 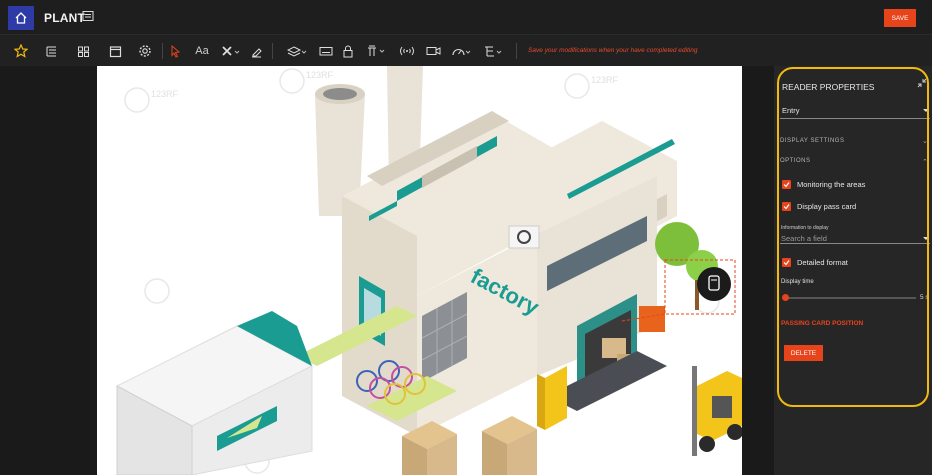 I want to click on text-icon: Aa, so click(x=202, y=51).